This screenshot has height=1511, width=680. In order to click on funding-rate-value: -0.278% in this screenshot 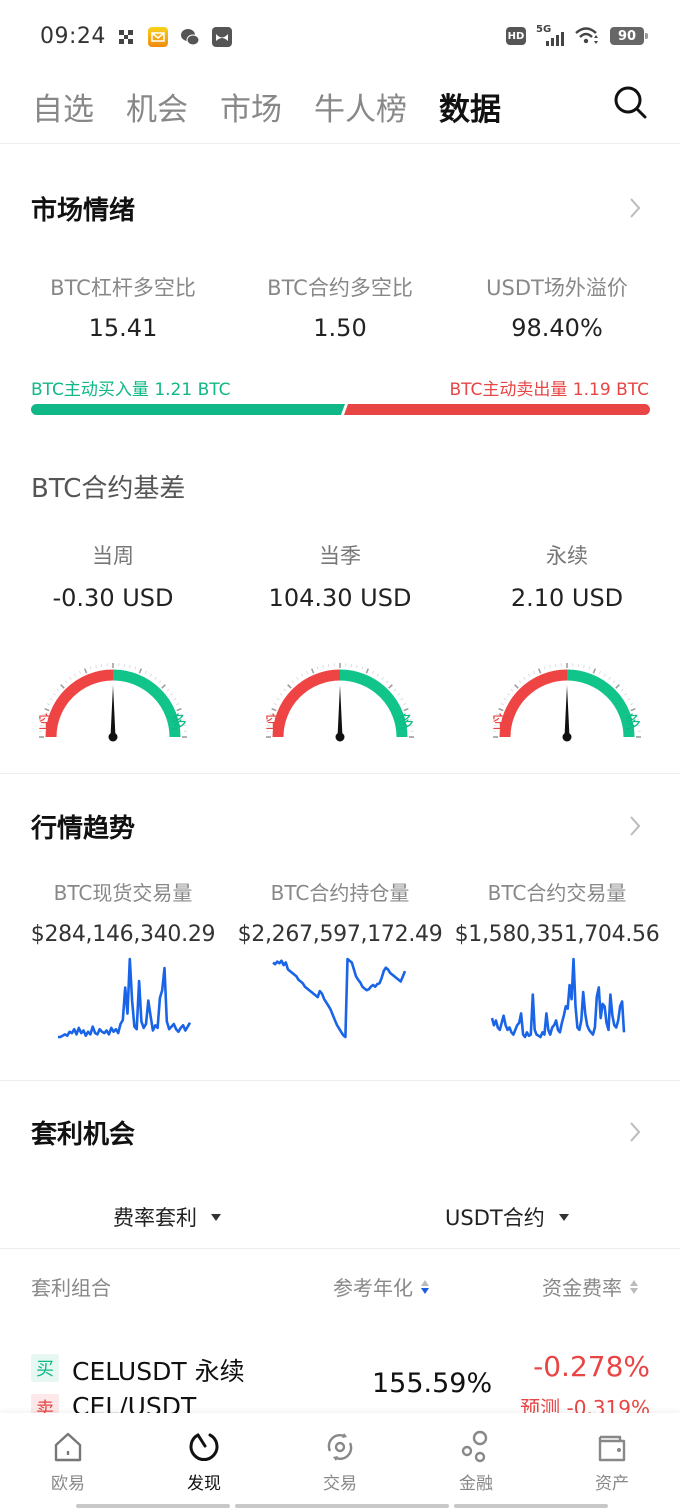, I will do `click(591, 1366)`.